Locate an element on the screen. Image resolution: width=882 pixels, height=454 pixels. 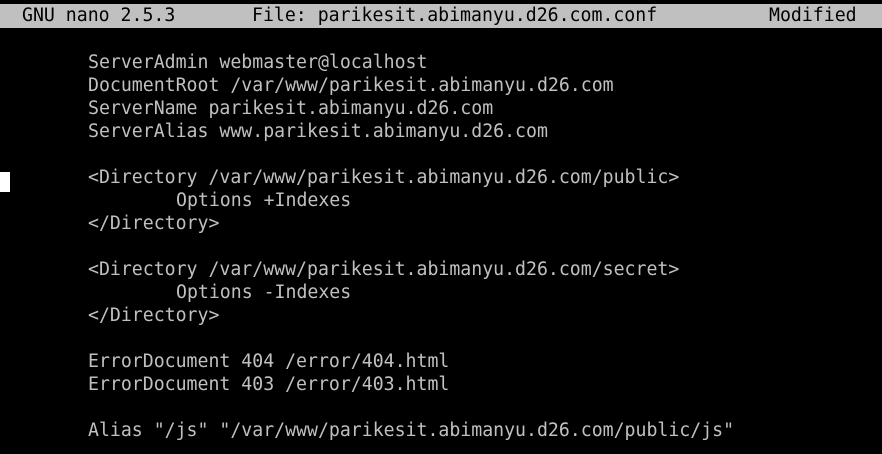
editor-line: ServerName parikesit.abimanyu.d26.com is located at coordinates (441, 108).